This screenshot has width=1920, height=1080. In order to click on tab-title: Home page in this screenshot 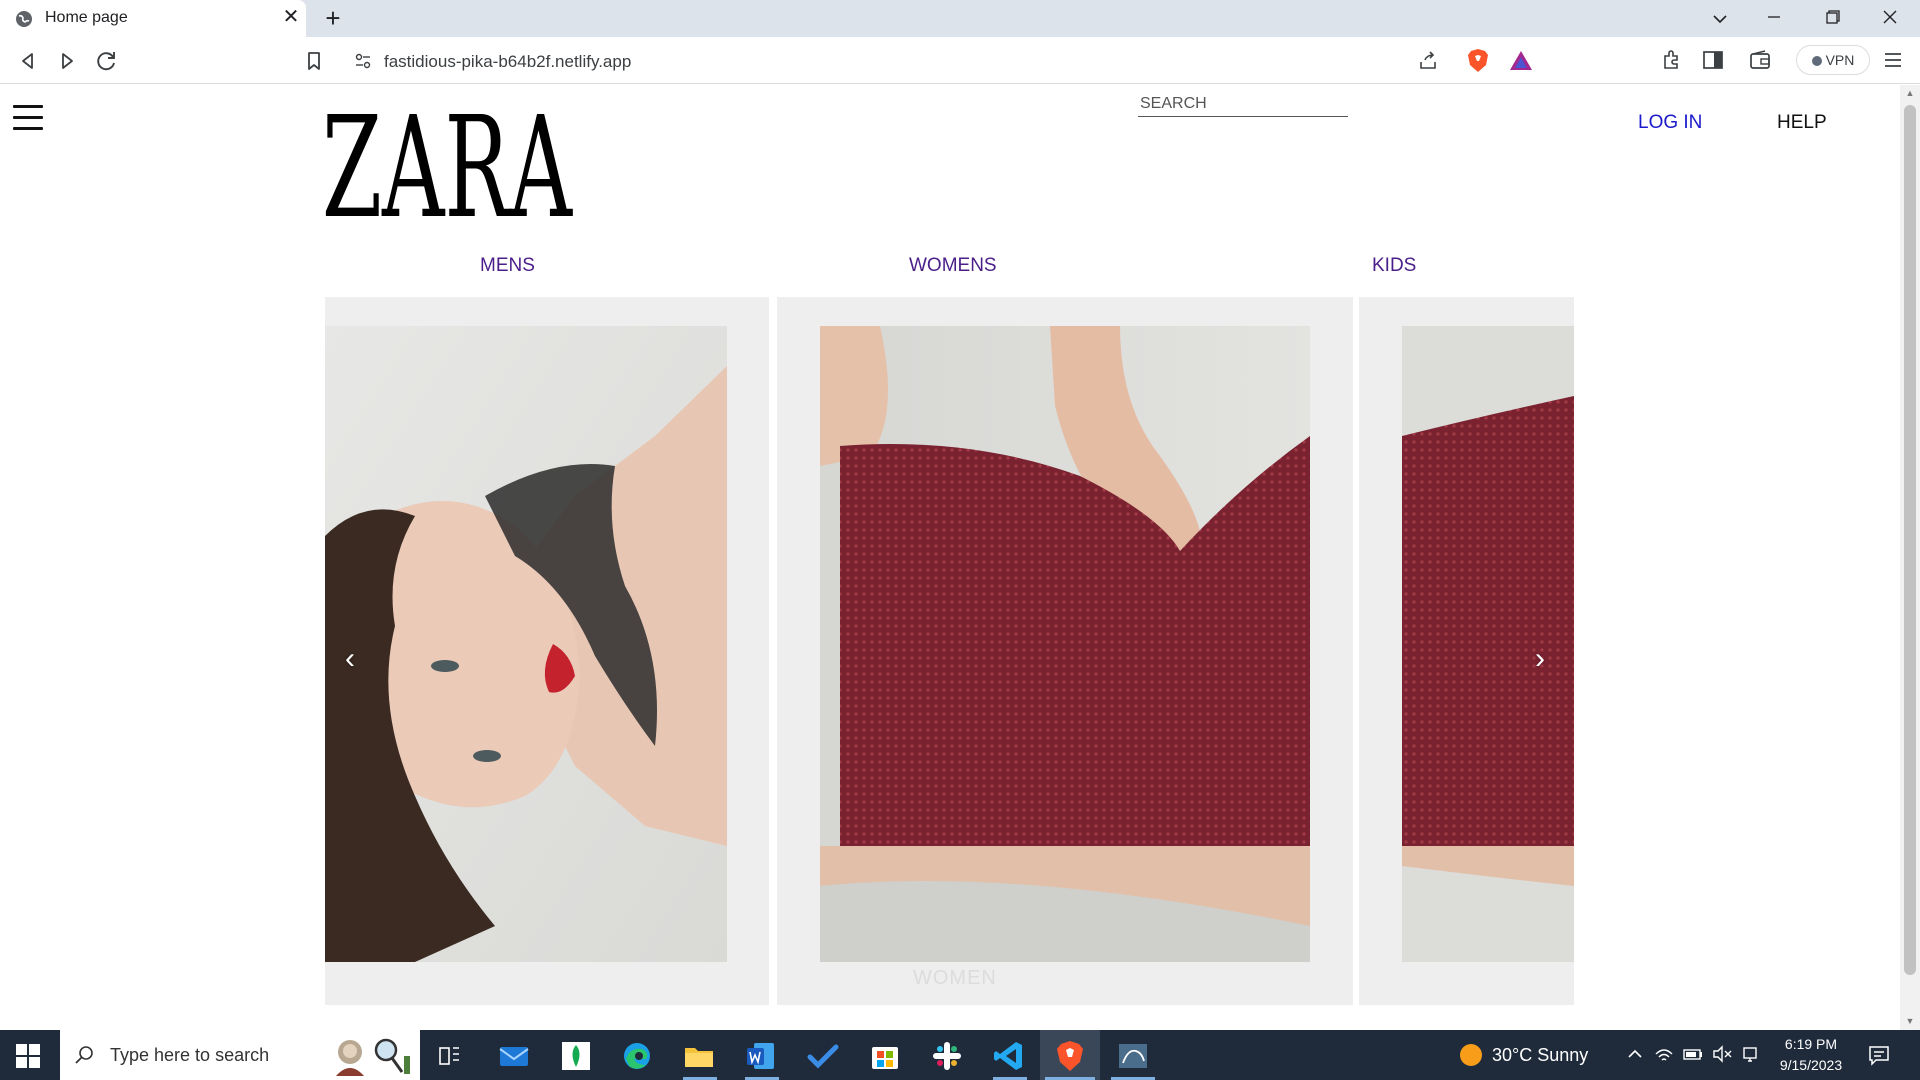, I will do `click(86, 17)`.